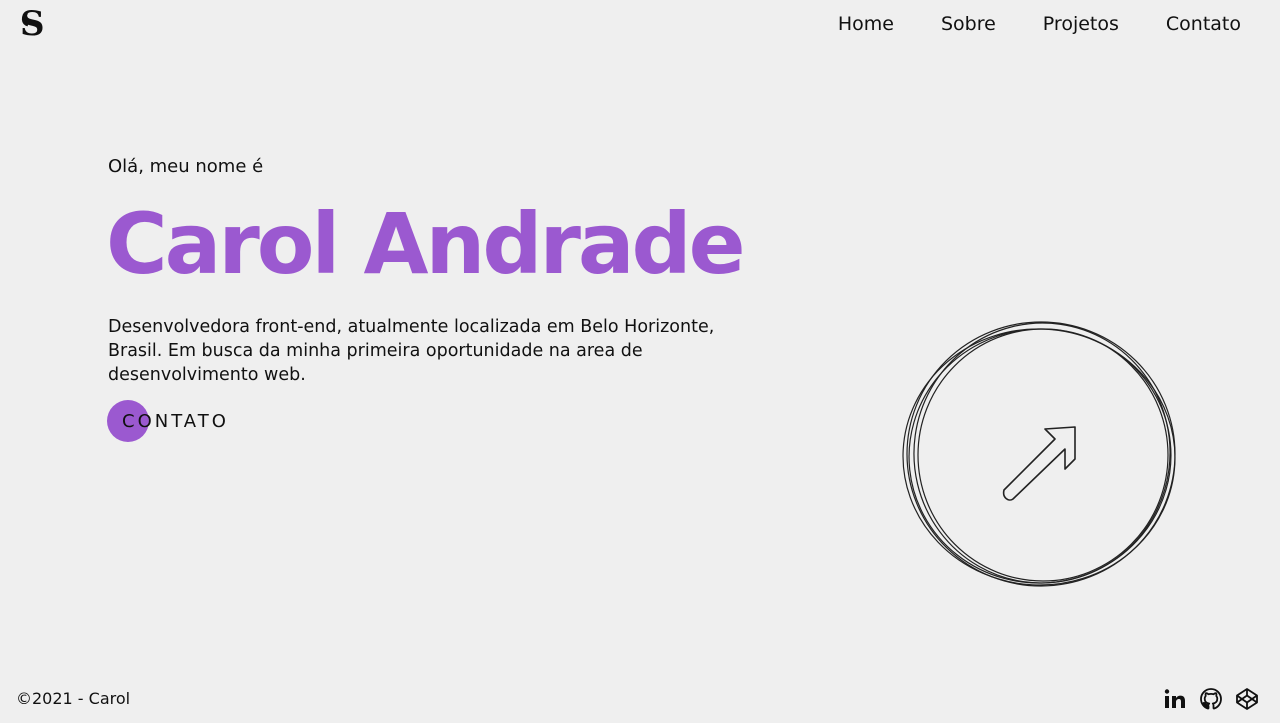 The height and width of the screenshot is (723, 1280). What do you see at coordinates (866, 24) in the screenshot?
I see `nav-home-link: Home` at bounding box center [866, 24].